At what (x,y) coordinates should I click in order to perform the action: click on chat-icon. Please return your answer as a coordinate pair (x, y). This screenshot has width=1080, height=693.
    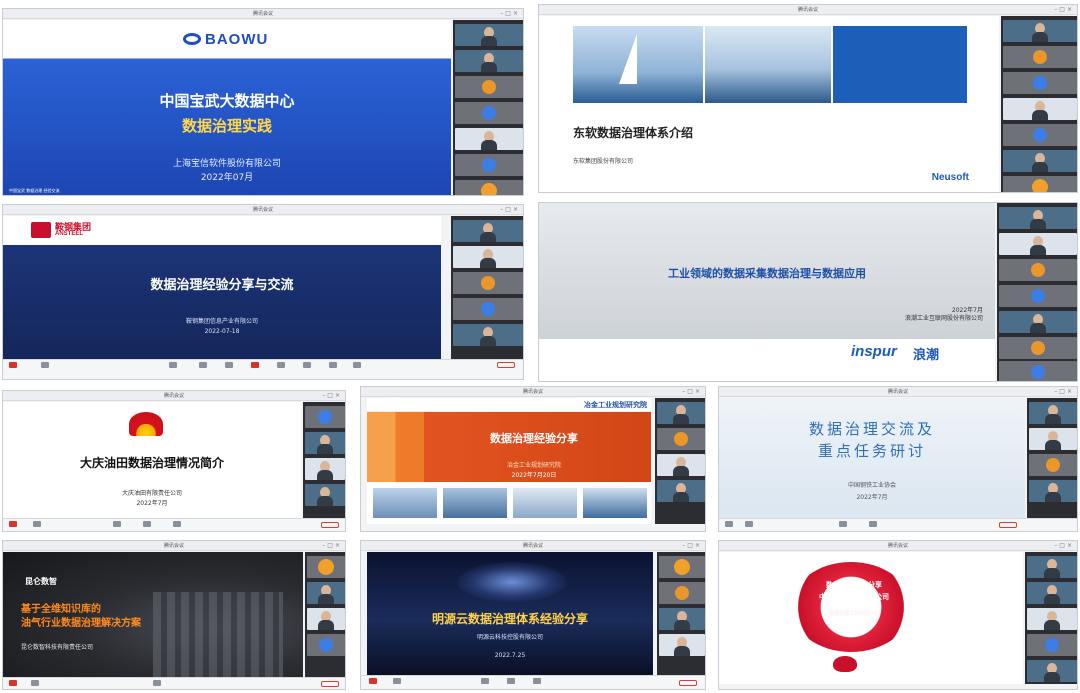
    Looking at the image, I should click on (537, 681).